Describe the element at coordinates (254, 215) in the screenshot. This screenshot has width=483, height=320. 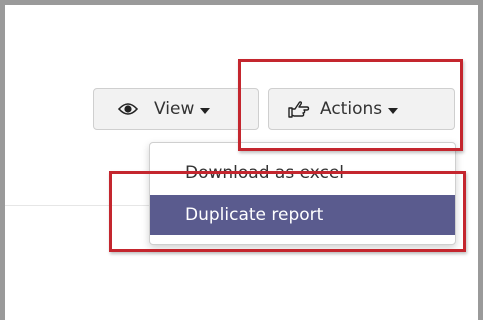
I see `menu-item-label: Duplicate report` at that location.